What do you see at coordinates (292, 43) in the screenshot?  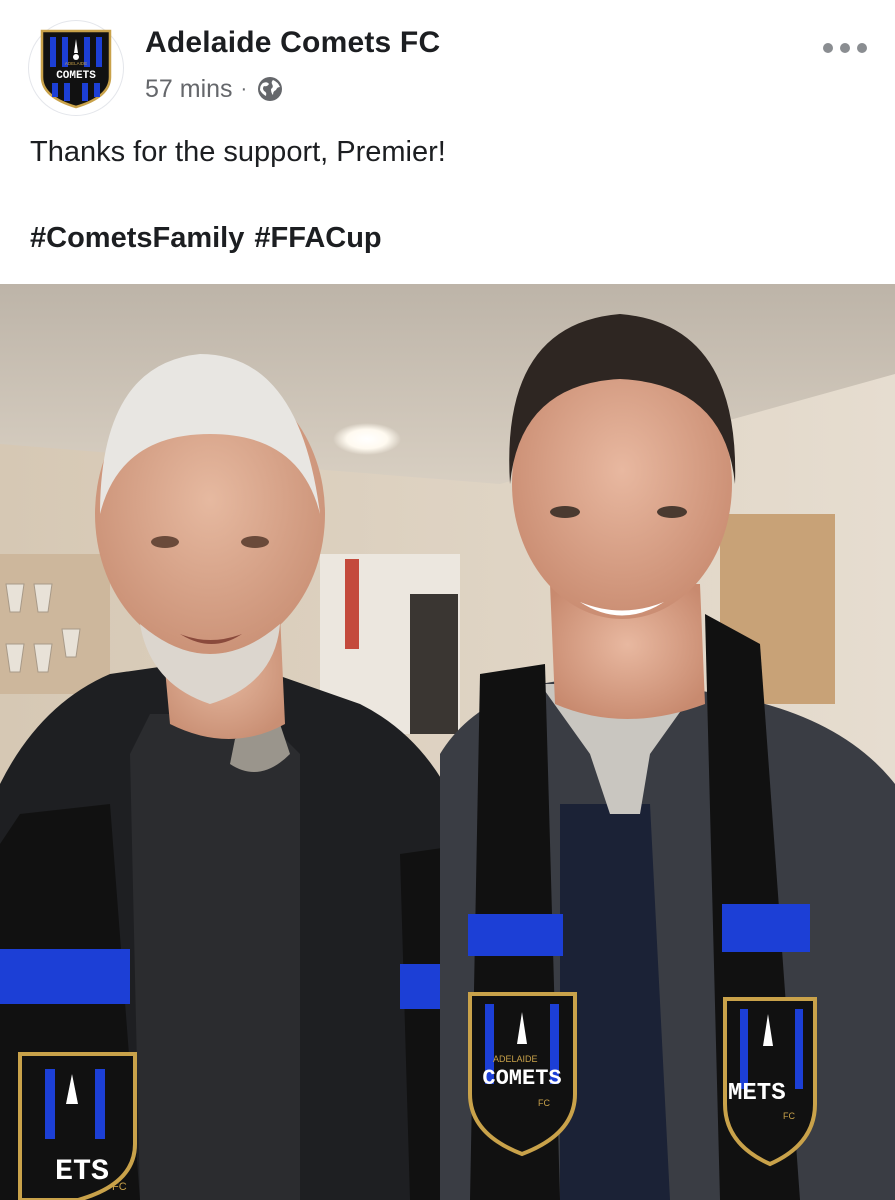 I see `page-name: Adelaide Comets FC` at bounding box center [292, 43].